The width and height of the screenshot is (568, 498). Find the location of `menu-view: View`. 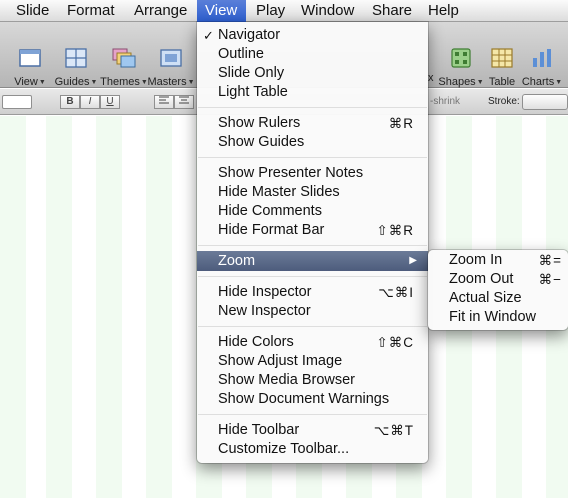

menu-view: View is located at coordinates (221, 11).